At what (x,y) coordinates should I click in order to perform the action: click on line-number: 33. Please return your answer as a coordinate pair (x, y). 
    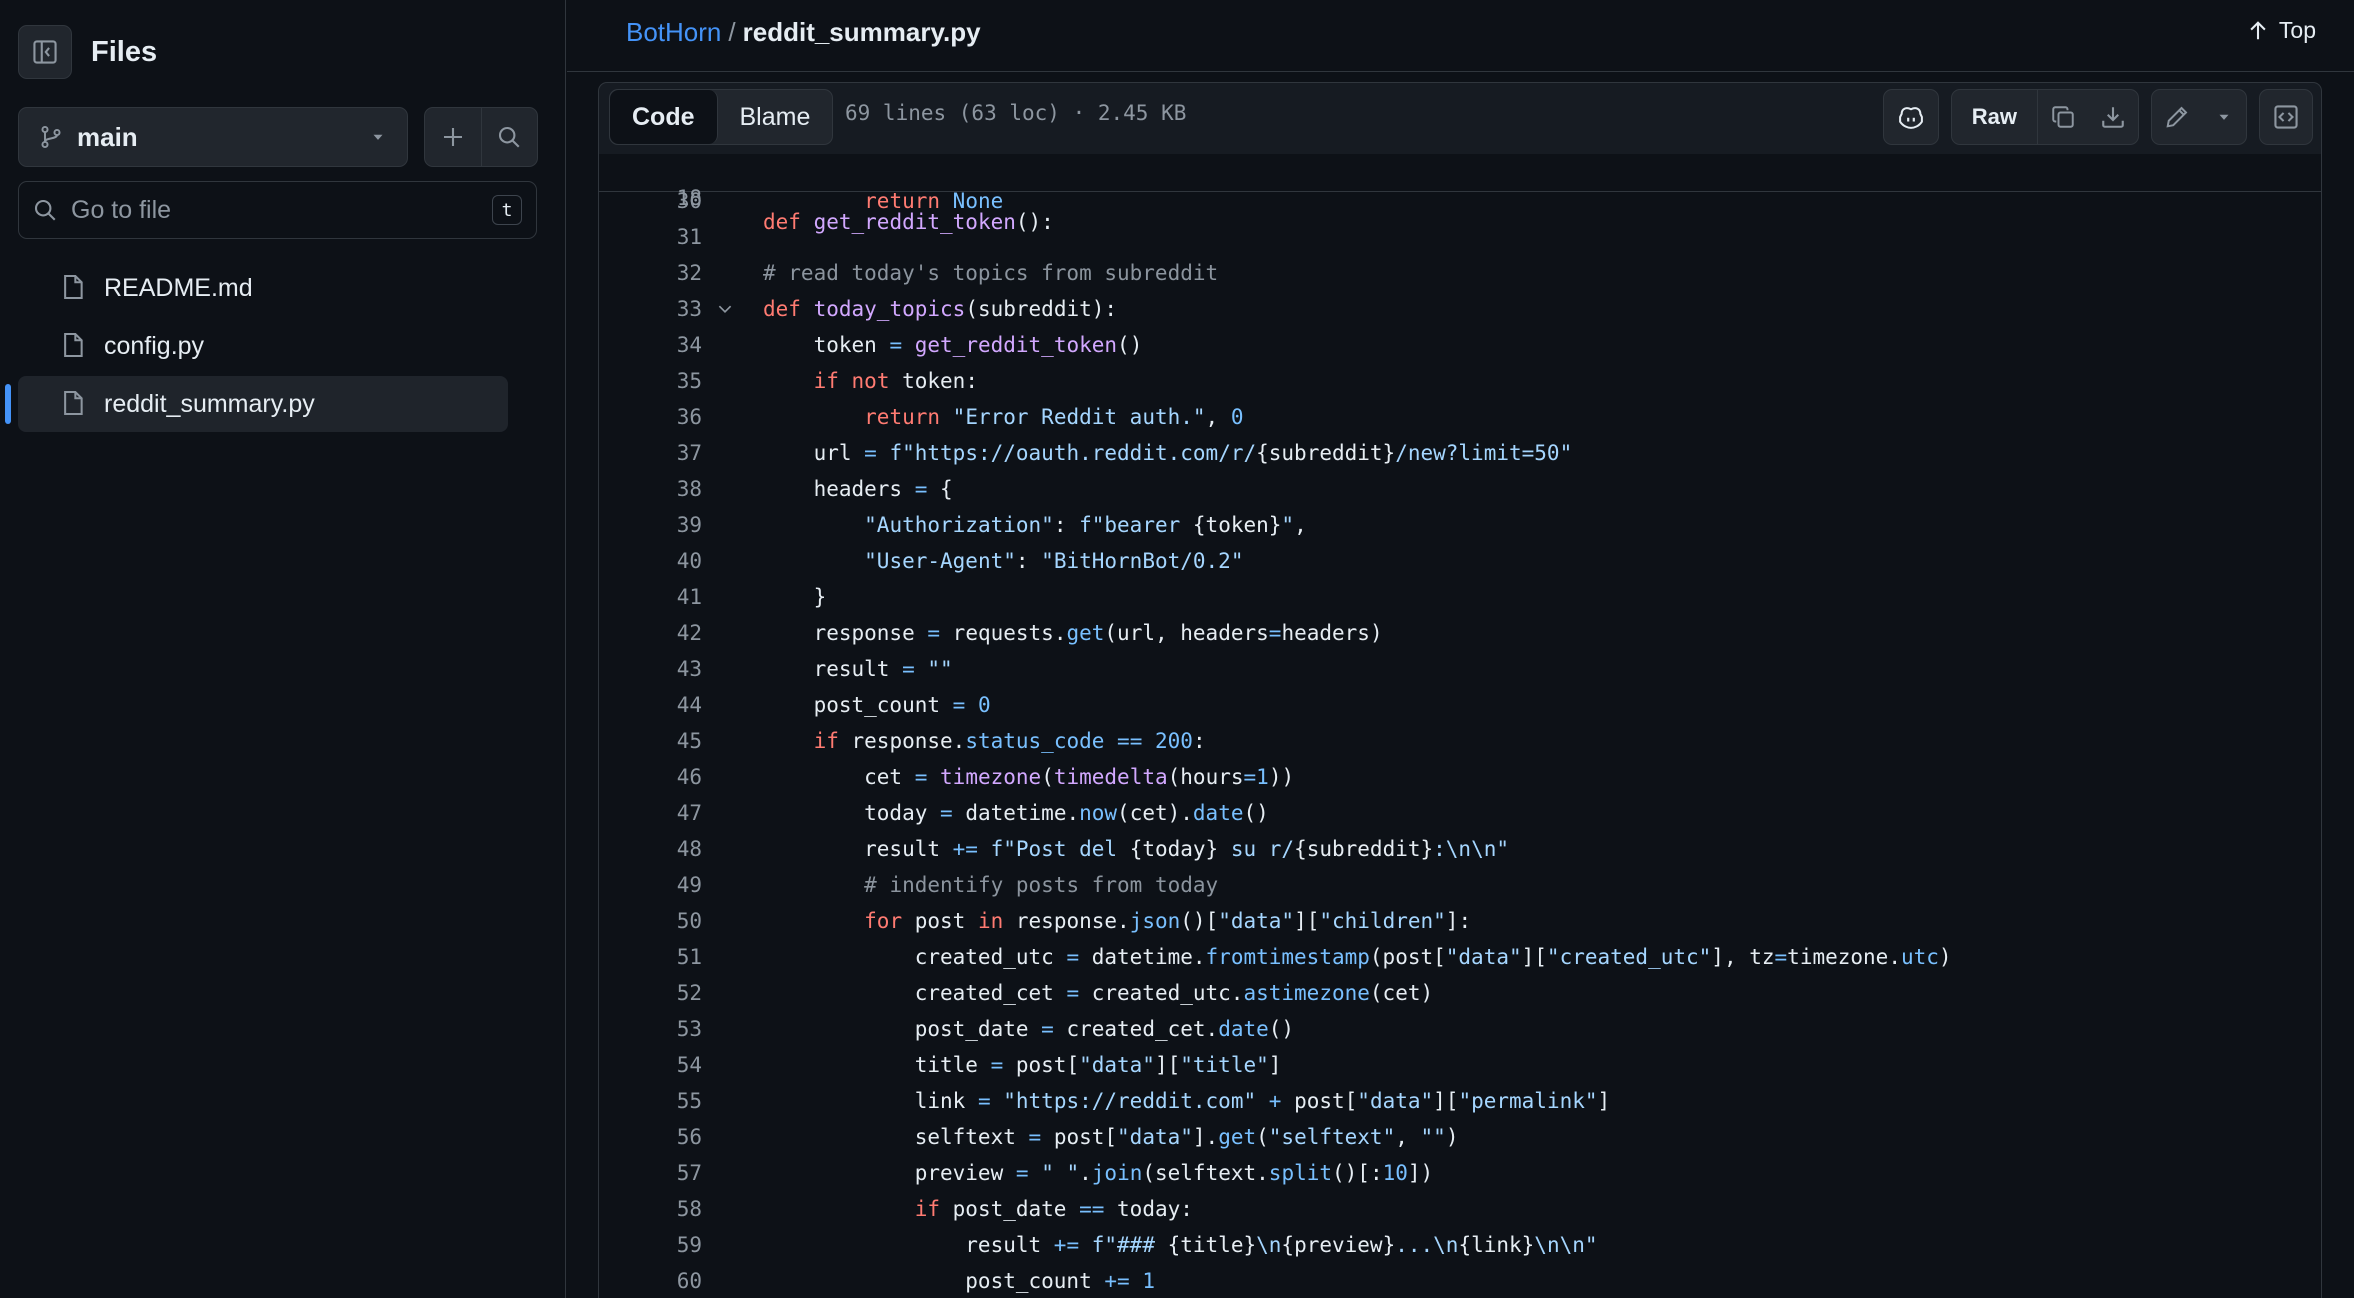
    Looking at the image, I should click on (650, 309).